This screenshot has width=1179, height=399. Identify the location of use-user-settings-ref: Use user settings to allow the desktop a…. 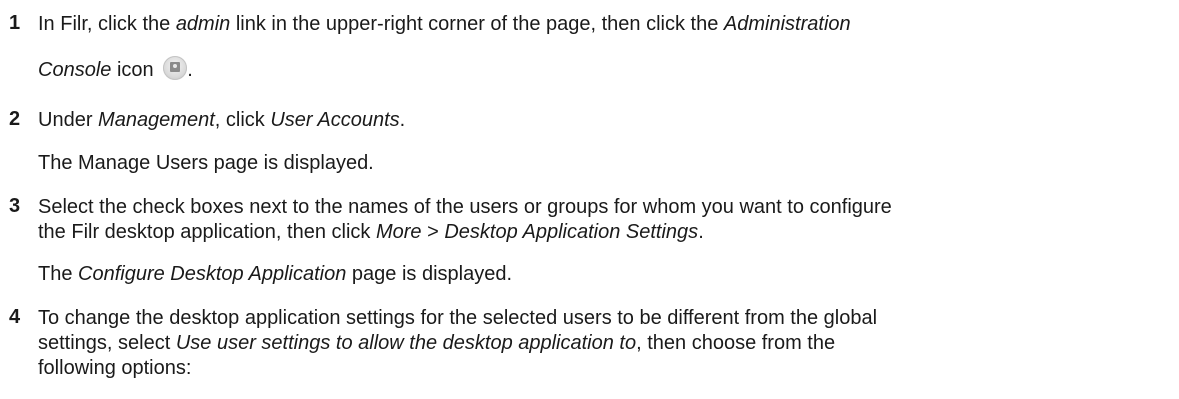
(406, 343).